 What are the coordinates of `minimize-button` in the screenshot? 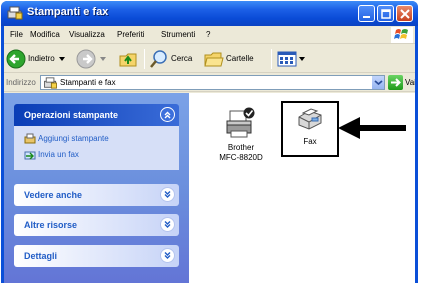 It's located at (366, 13).